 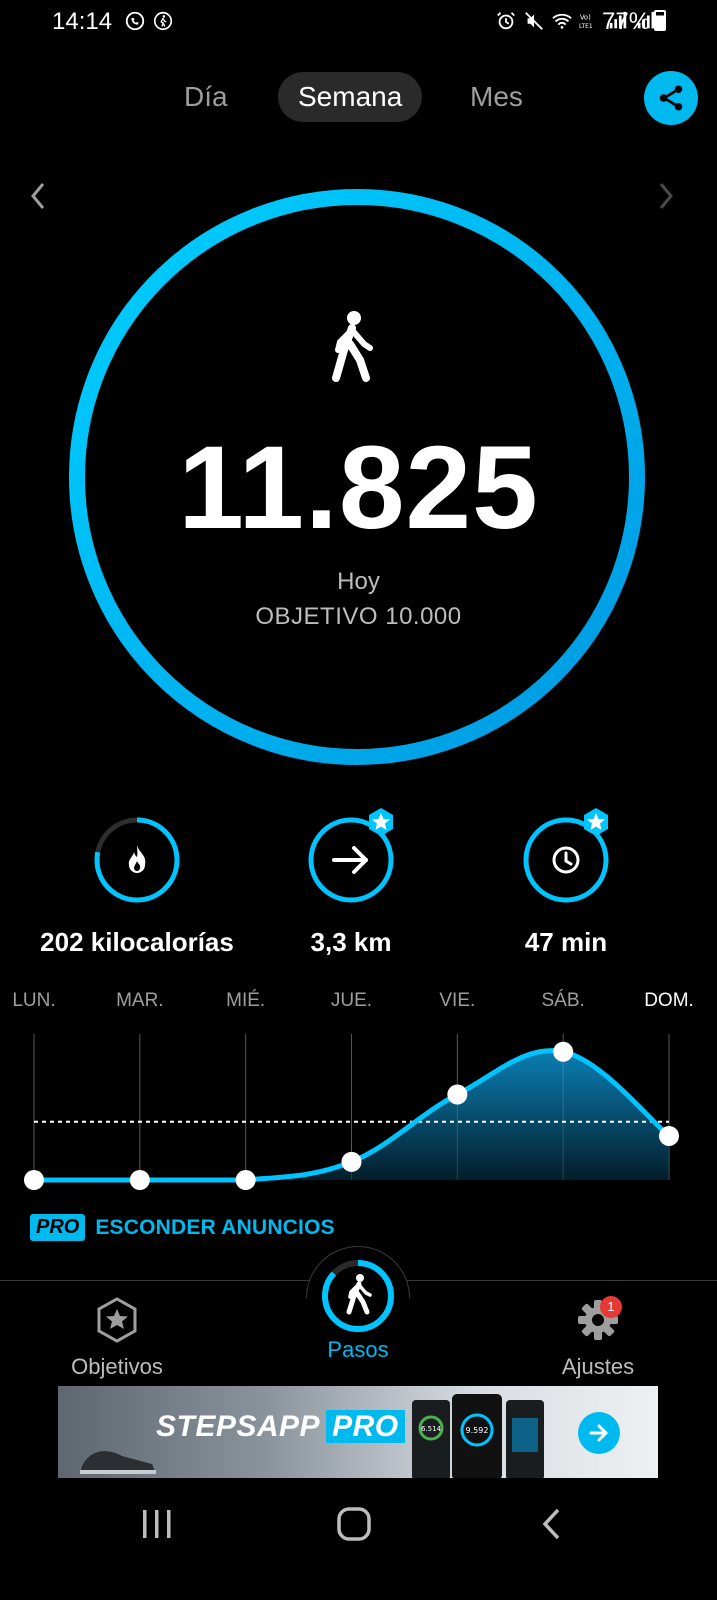 I want to click on nav-objetivos: Objetivos, so click(x=117, y=1338).